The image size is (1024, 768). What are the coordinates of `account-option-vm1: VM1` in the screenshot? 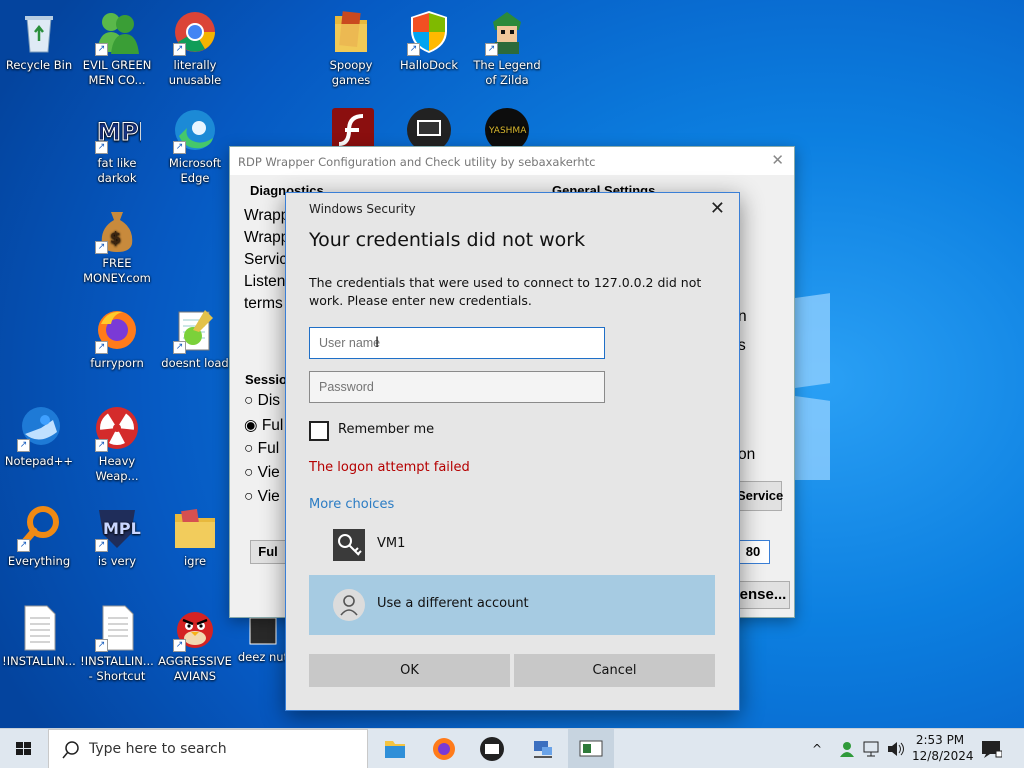 It's located at (512, 545).